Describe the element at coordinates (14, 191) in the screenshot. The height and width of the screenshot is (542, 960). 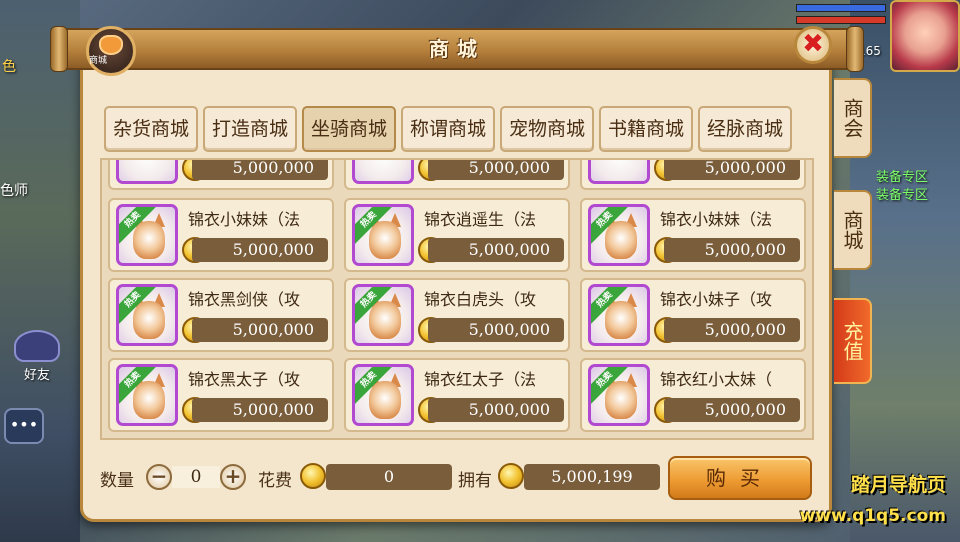
I see `scene-text: 色师` at that location.